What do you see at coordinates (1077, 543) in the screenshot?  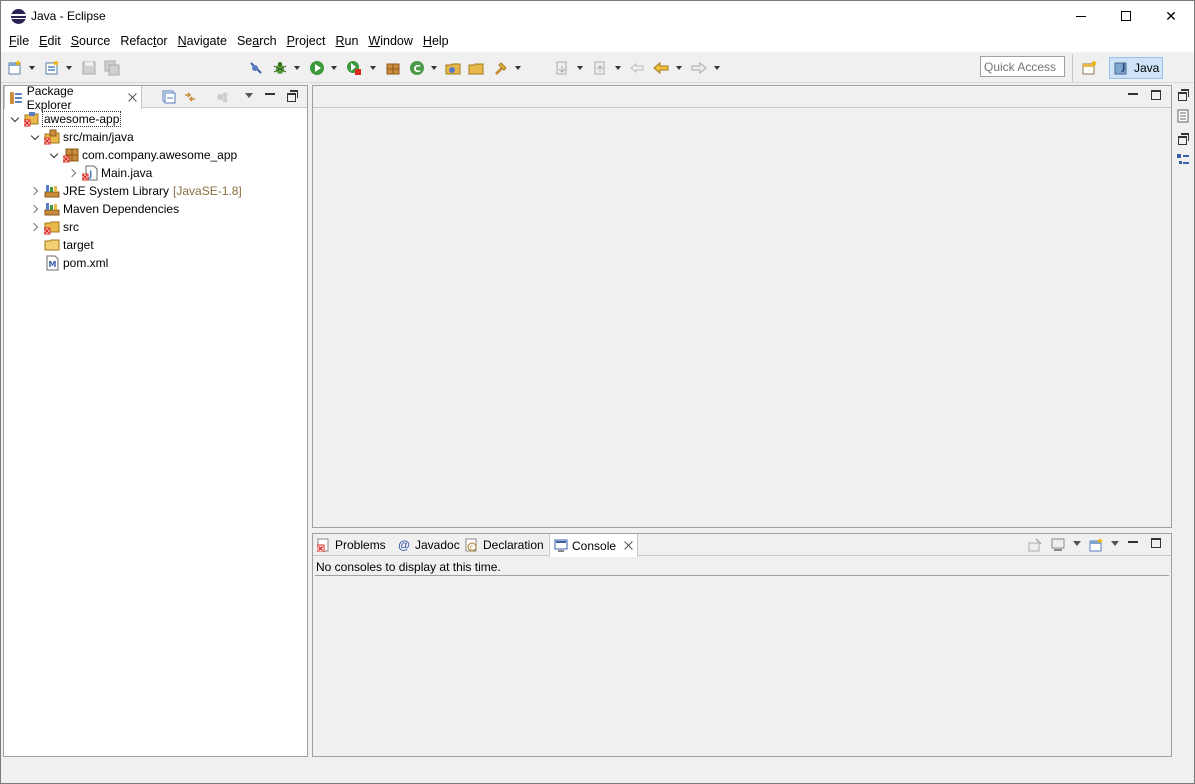 I see `display-console-dropdown` at bounding box center [1077, 543].